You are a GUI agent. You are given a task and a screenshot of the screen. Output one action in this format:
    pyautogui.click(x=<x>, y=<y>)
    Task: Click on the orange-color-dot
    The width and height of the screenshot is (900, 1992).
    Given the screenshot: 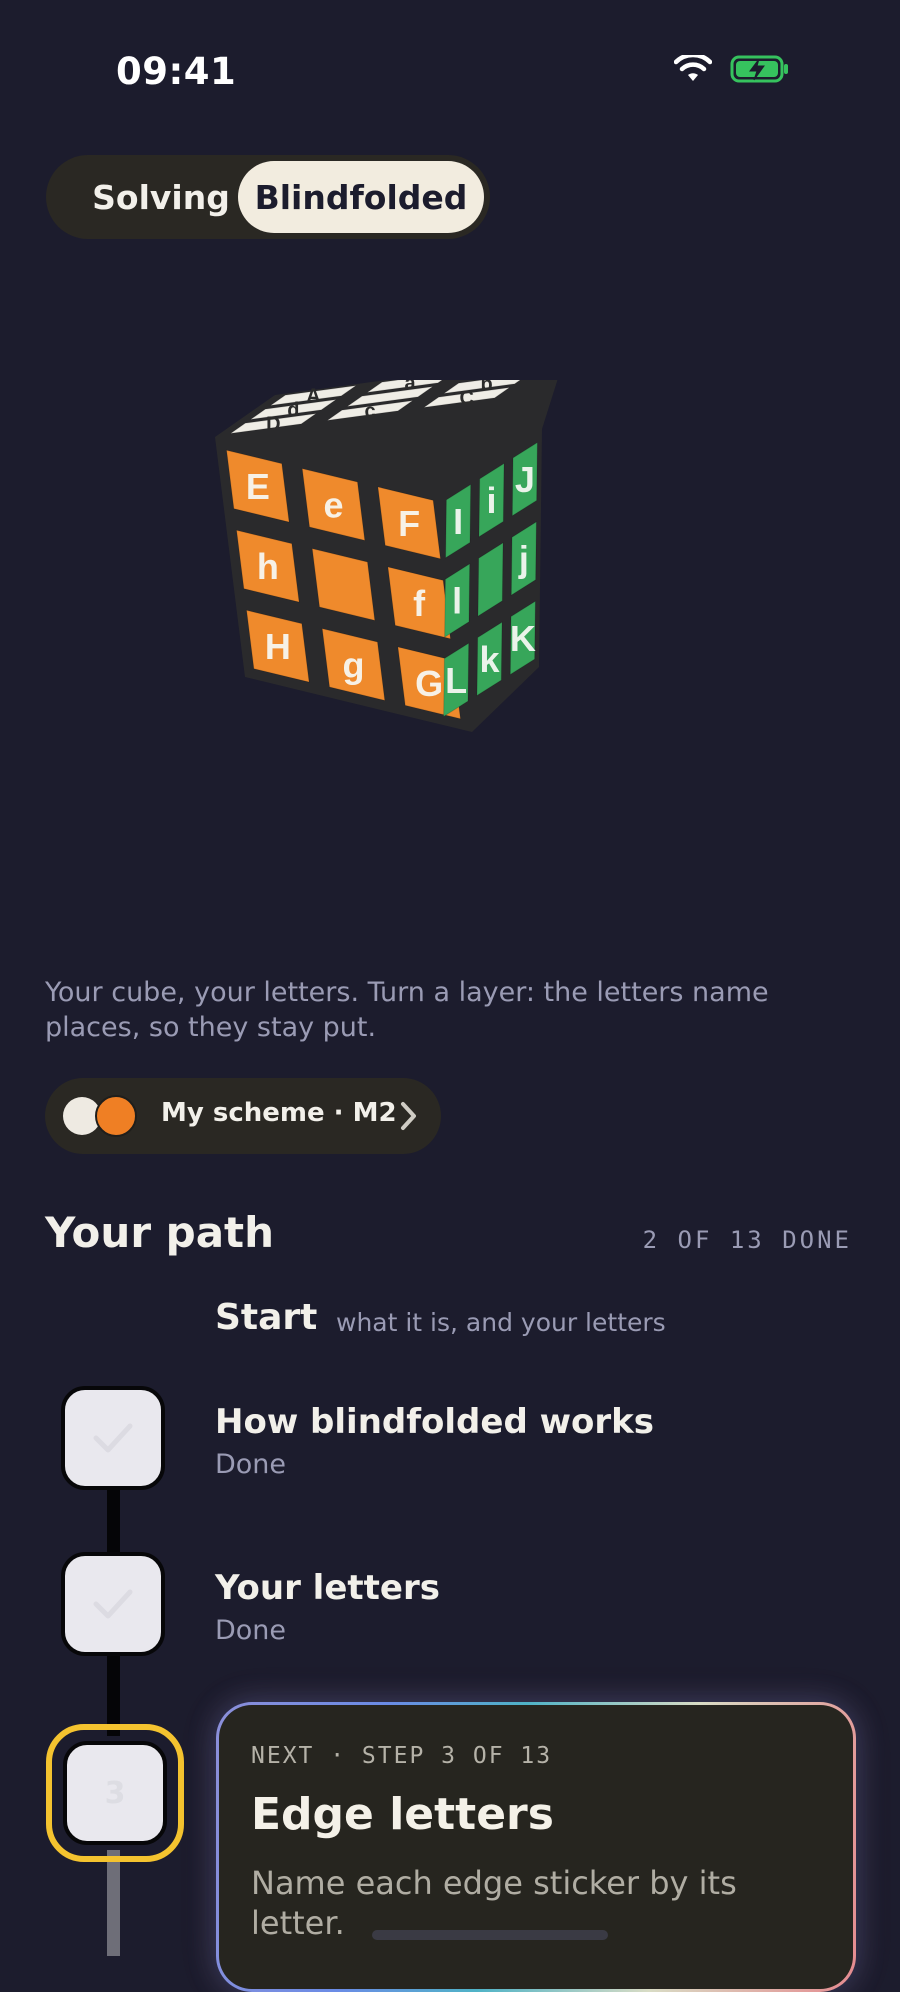 What is the action you would take?
    pyautogui.click(x=116, y=1116)
    